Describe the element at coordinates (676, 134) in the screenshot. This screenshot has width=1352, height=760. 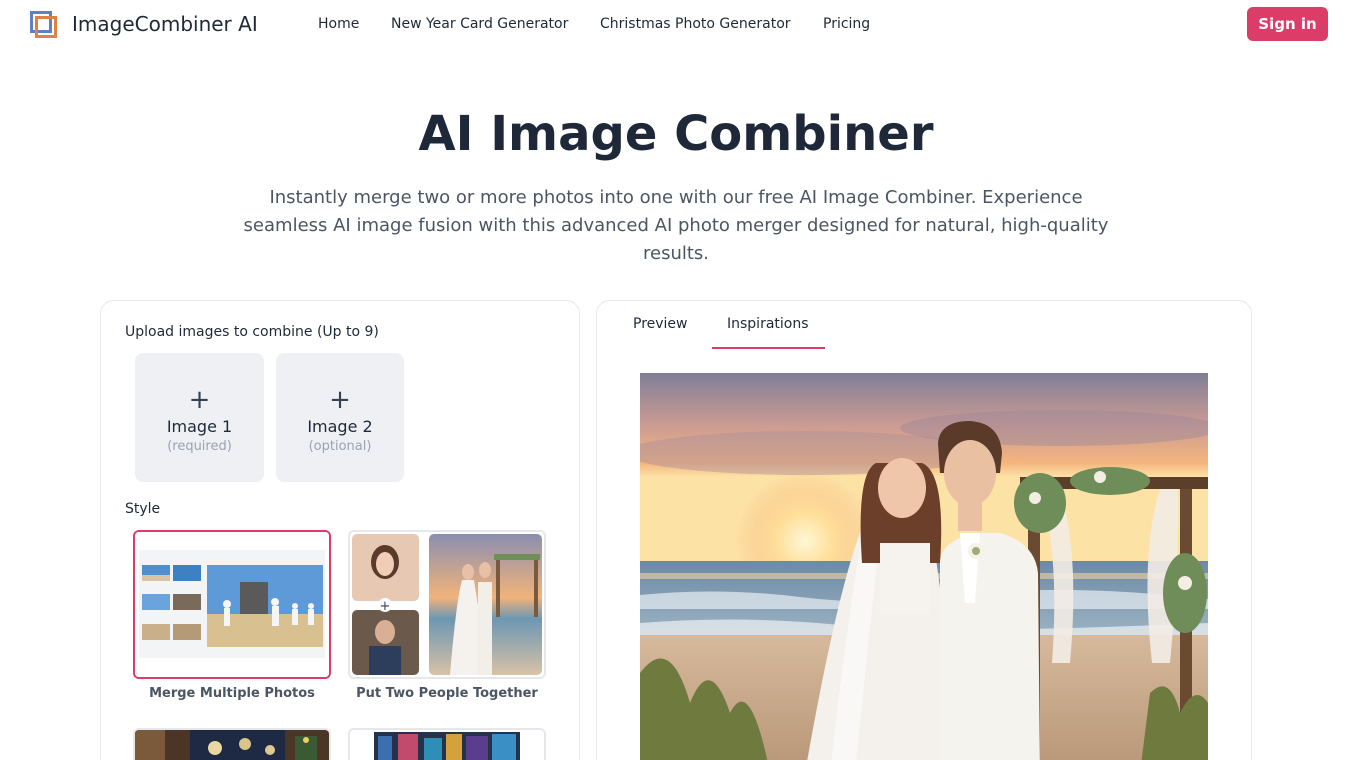
I see `page-title: AI Image Combiner` at that location.